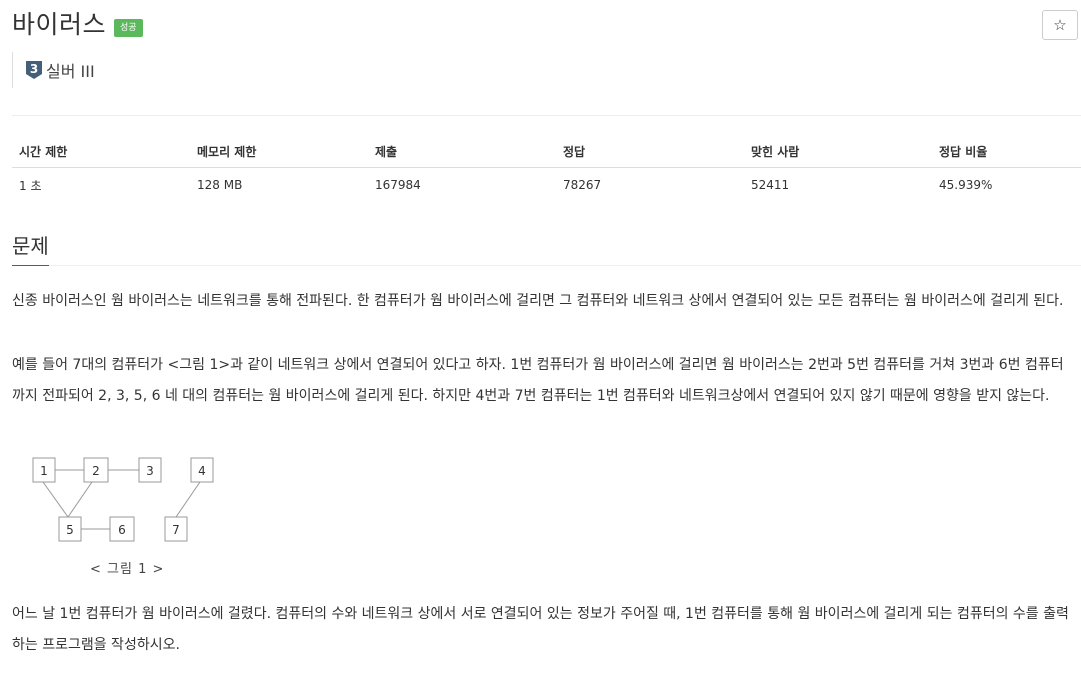  I want to click on tier-label: 실버 III, so click(70, 71).